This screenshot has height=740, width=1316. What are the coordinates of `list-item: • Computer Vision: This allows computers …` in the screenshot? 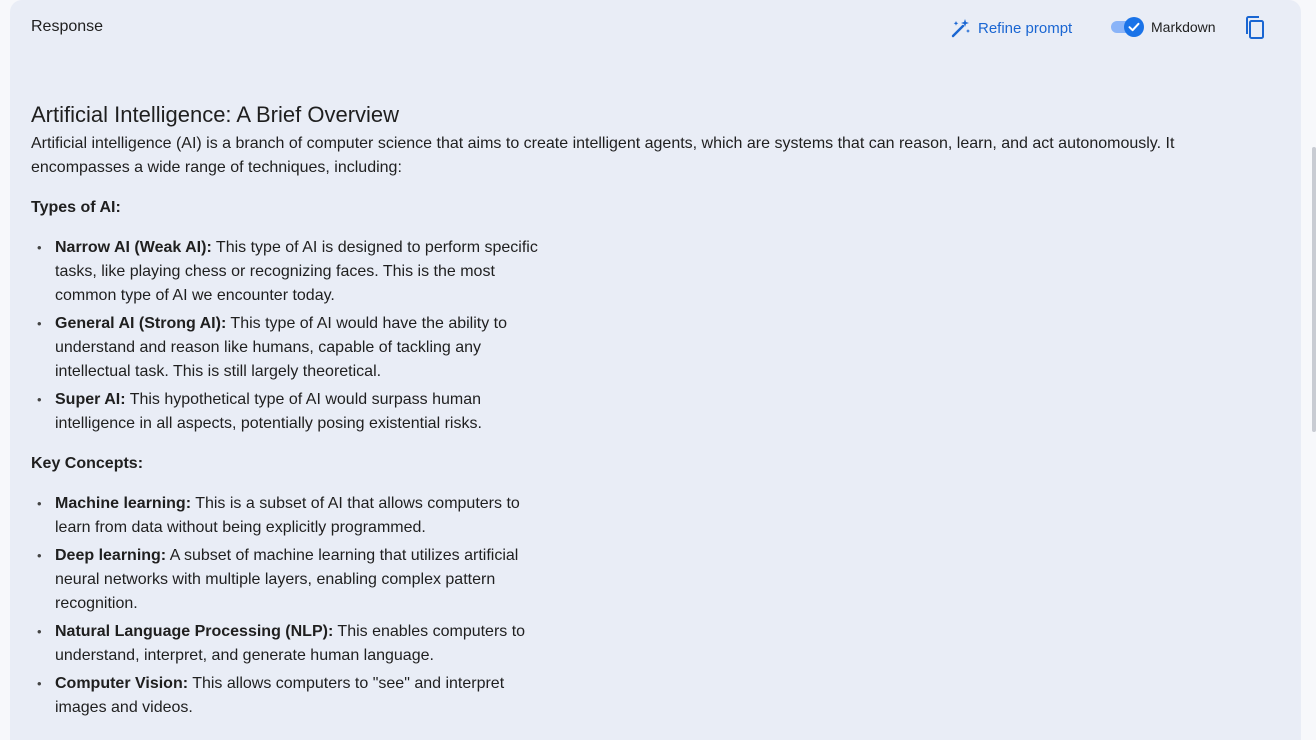 It's located at (291, 696).